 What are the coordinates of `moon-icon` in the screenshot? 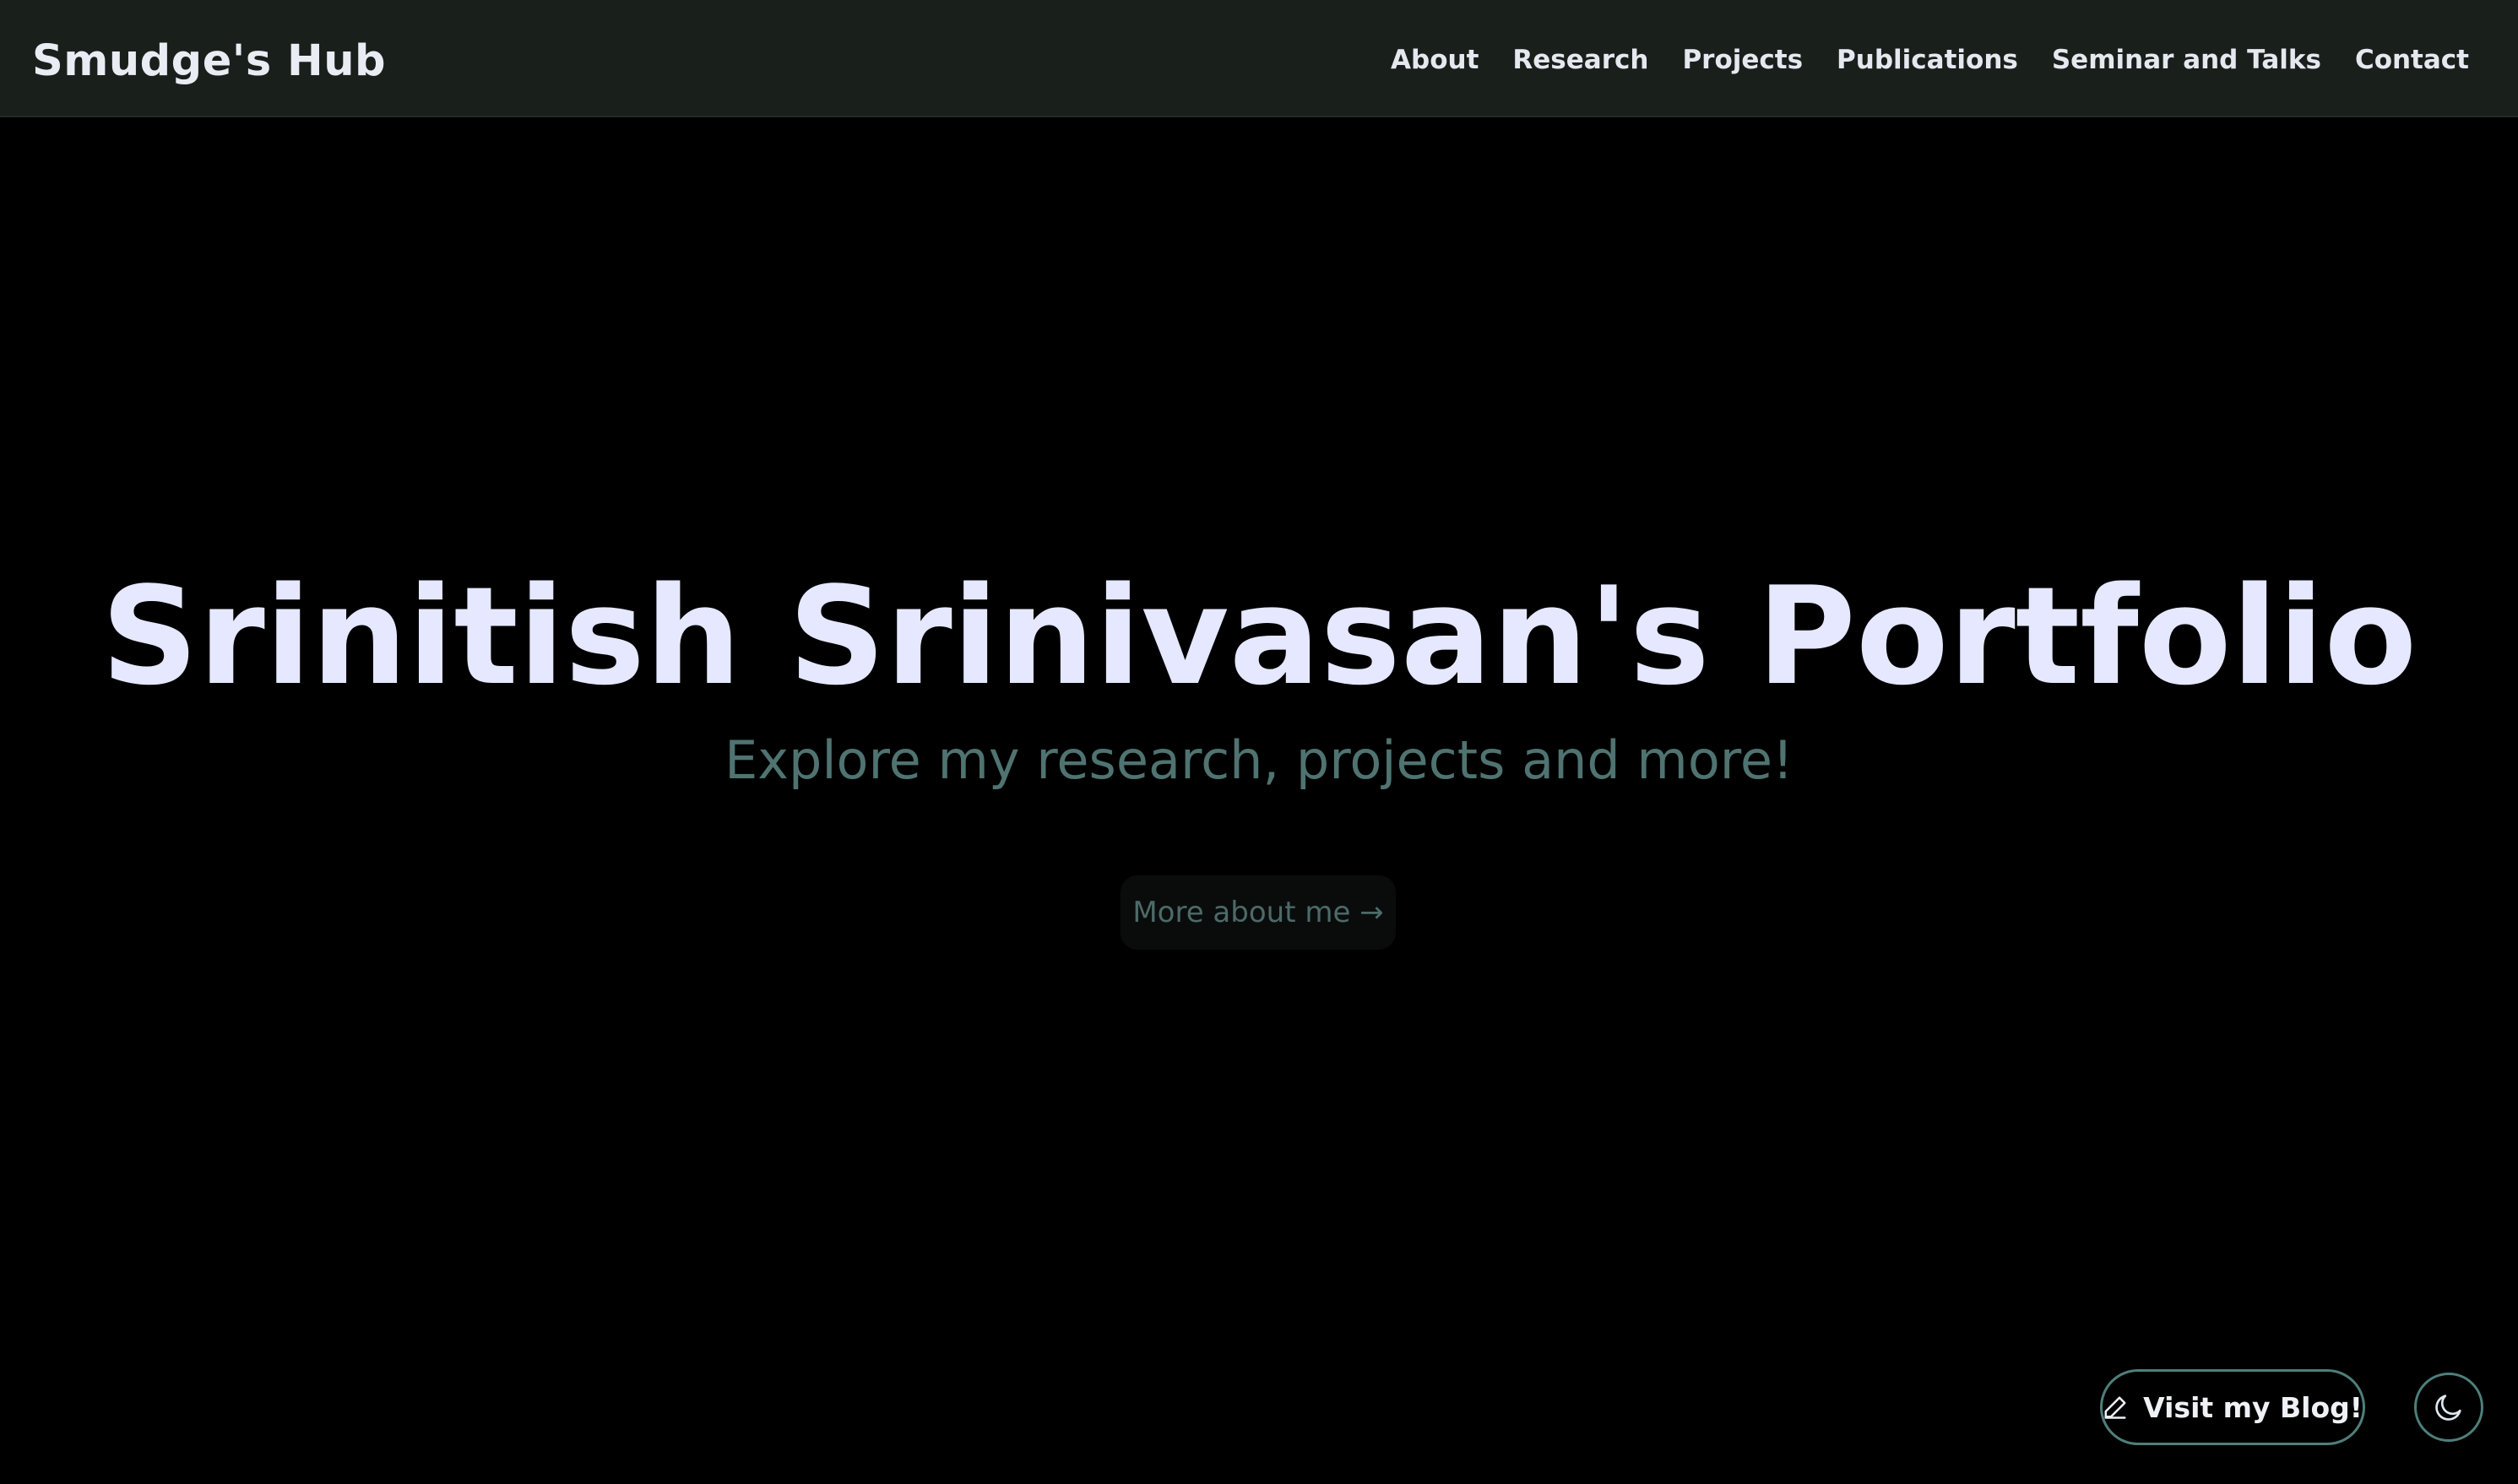 It's located at (2448, 1408).